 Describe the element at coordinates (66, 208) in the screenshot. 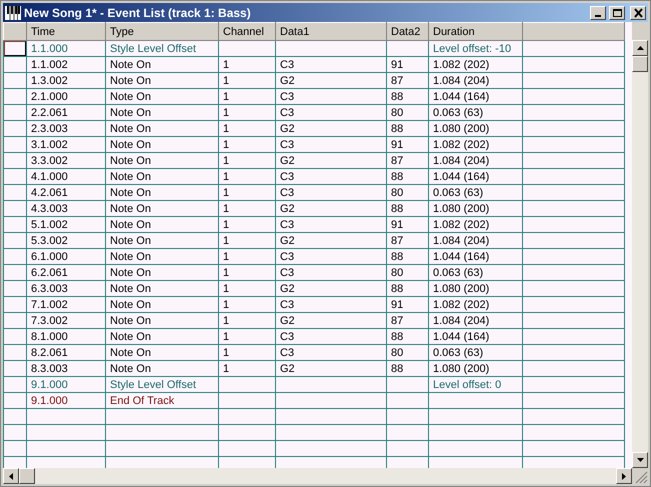

I see `table-cell: 4.3.003` at that location.